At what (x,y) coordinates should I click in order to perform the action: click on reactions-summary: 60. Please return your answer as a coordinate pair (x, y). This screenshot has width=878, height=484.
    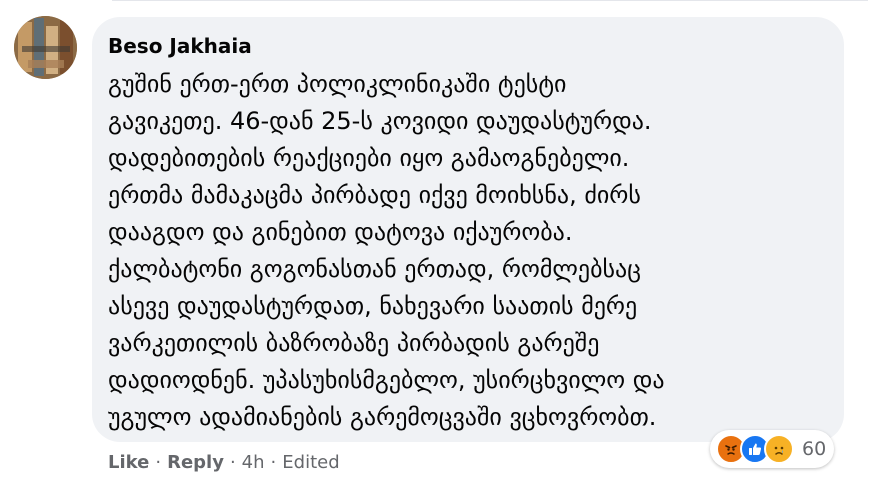
    Looking at the image, I should click on (772, 449).